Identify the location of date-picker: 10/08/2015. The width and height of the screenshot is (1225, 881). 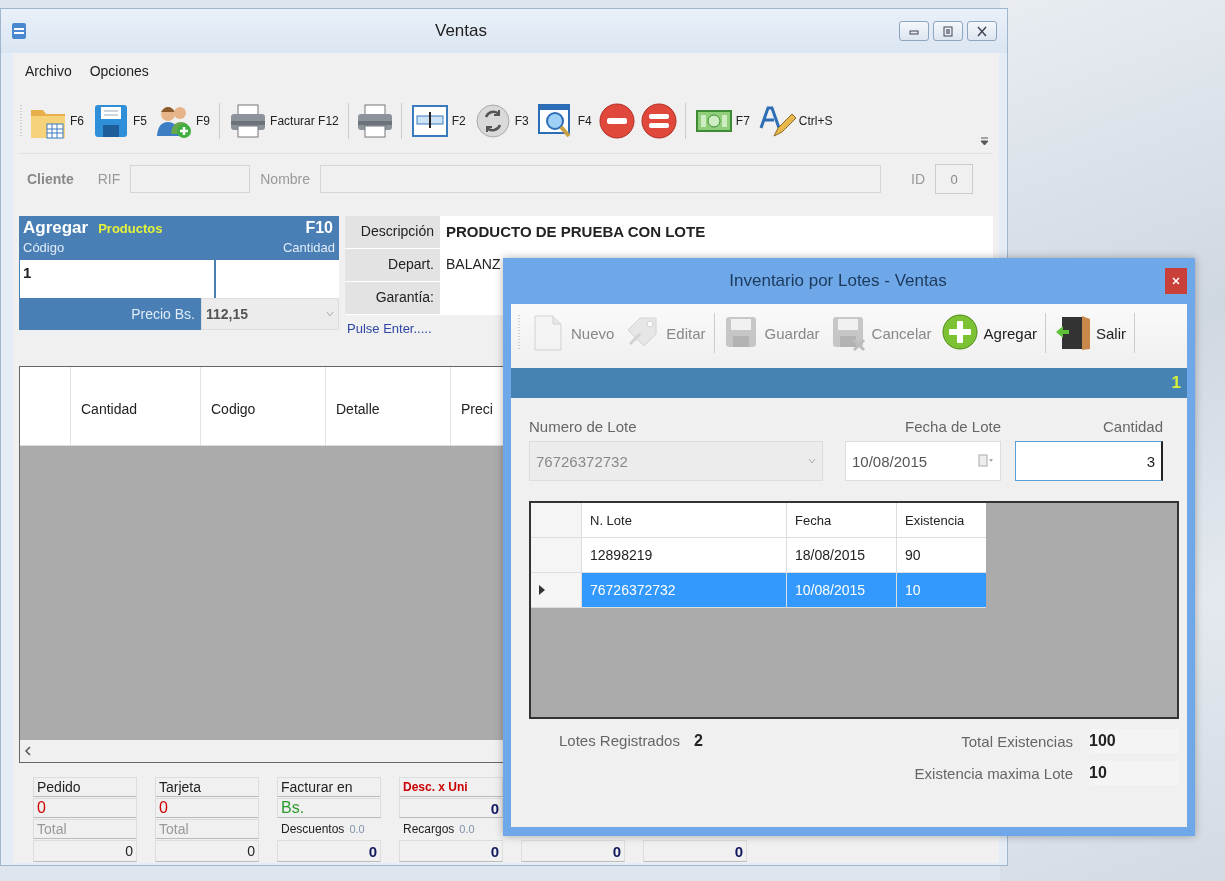
(923, 461).